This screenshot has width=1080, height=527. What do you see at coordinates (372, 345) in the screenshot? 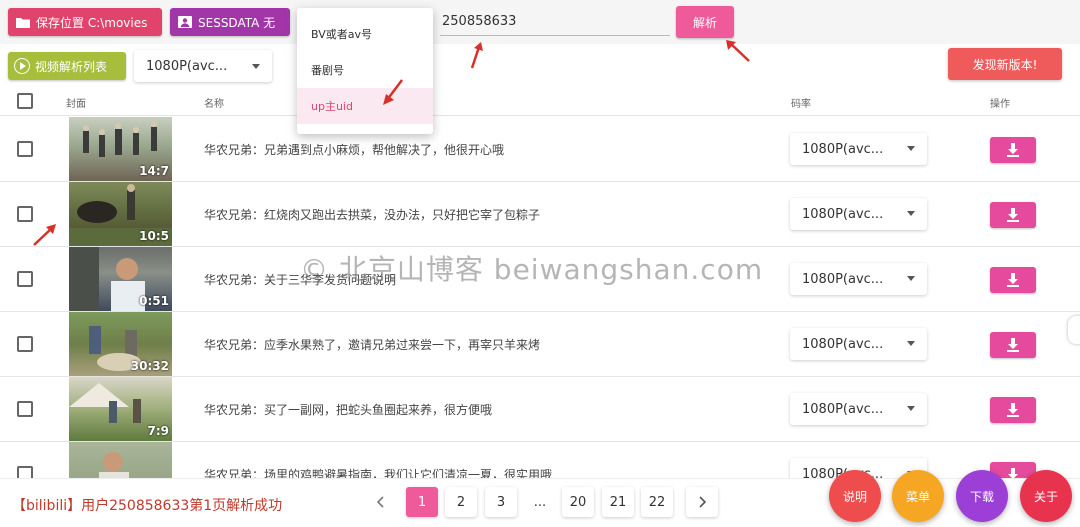
I see `video-title: 华农兄弟：应季水果熟了，邀请兄弟过来尝一下，再宰只羊来烤` at bounding box center [372, 345].